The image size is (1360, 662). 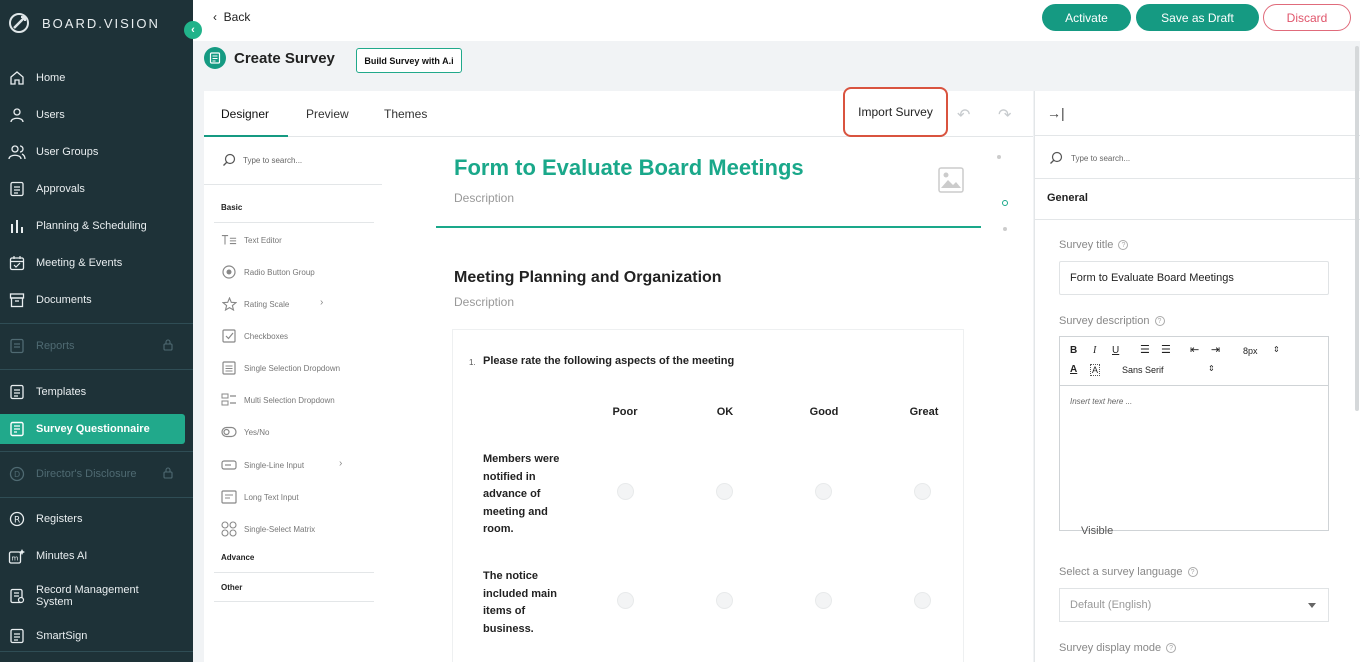 What do you see at coordinates (1197, 17) in the screenshot?
I see `save-draft-button: Save as Draft` at bounding box center [1197, 17].